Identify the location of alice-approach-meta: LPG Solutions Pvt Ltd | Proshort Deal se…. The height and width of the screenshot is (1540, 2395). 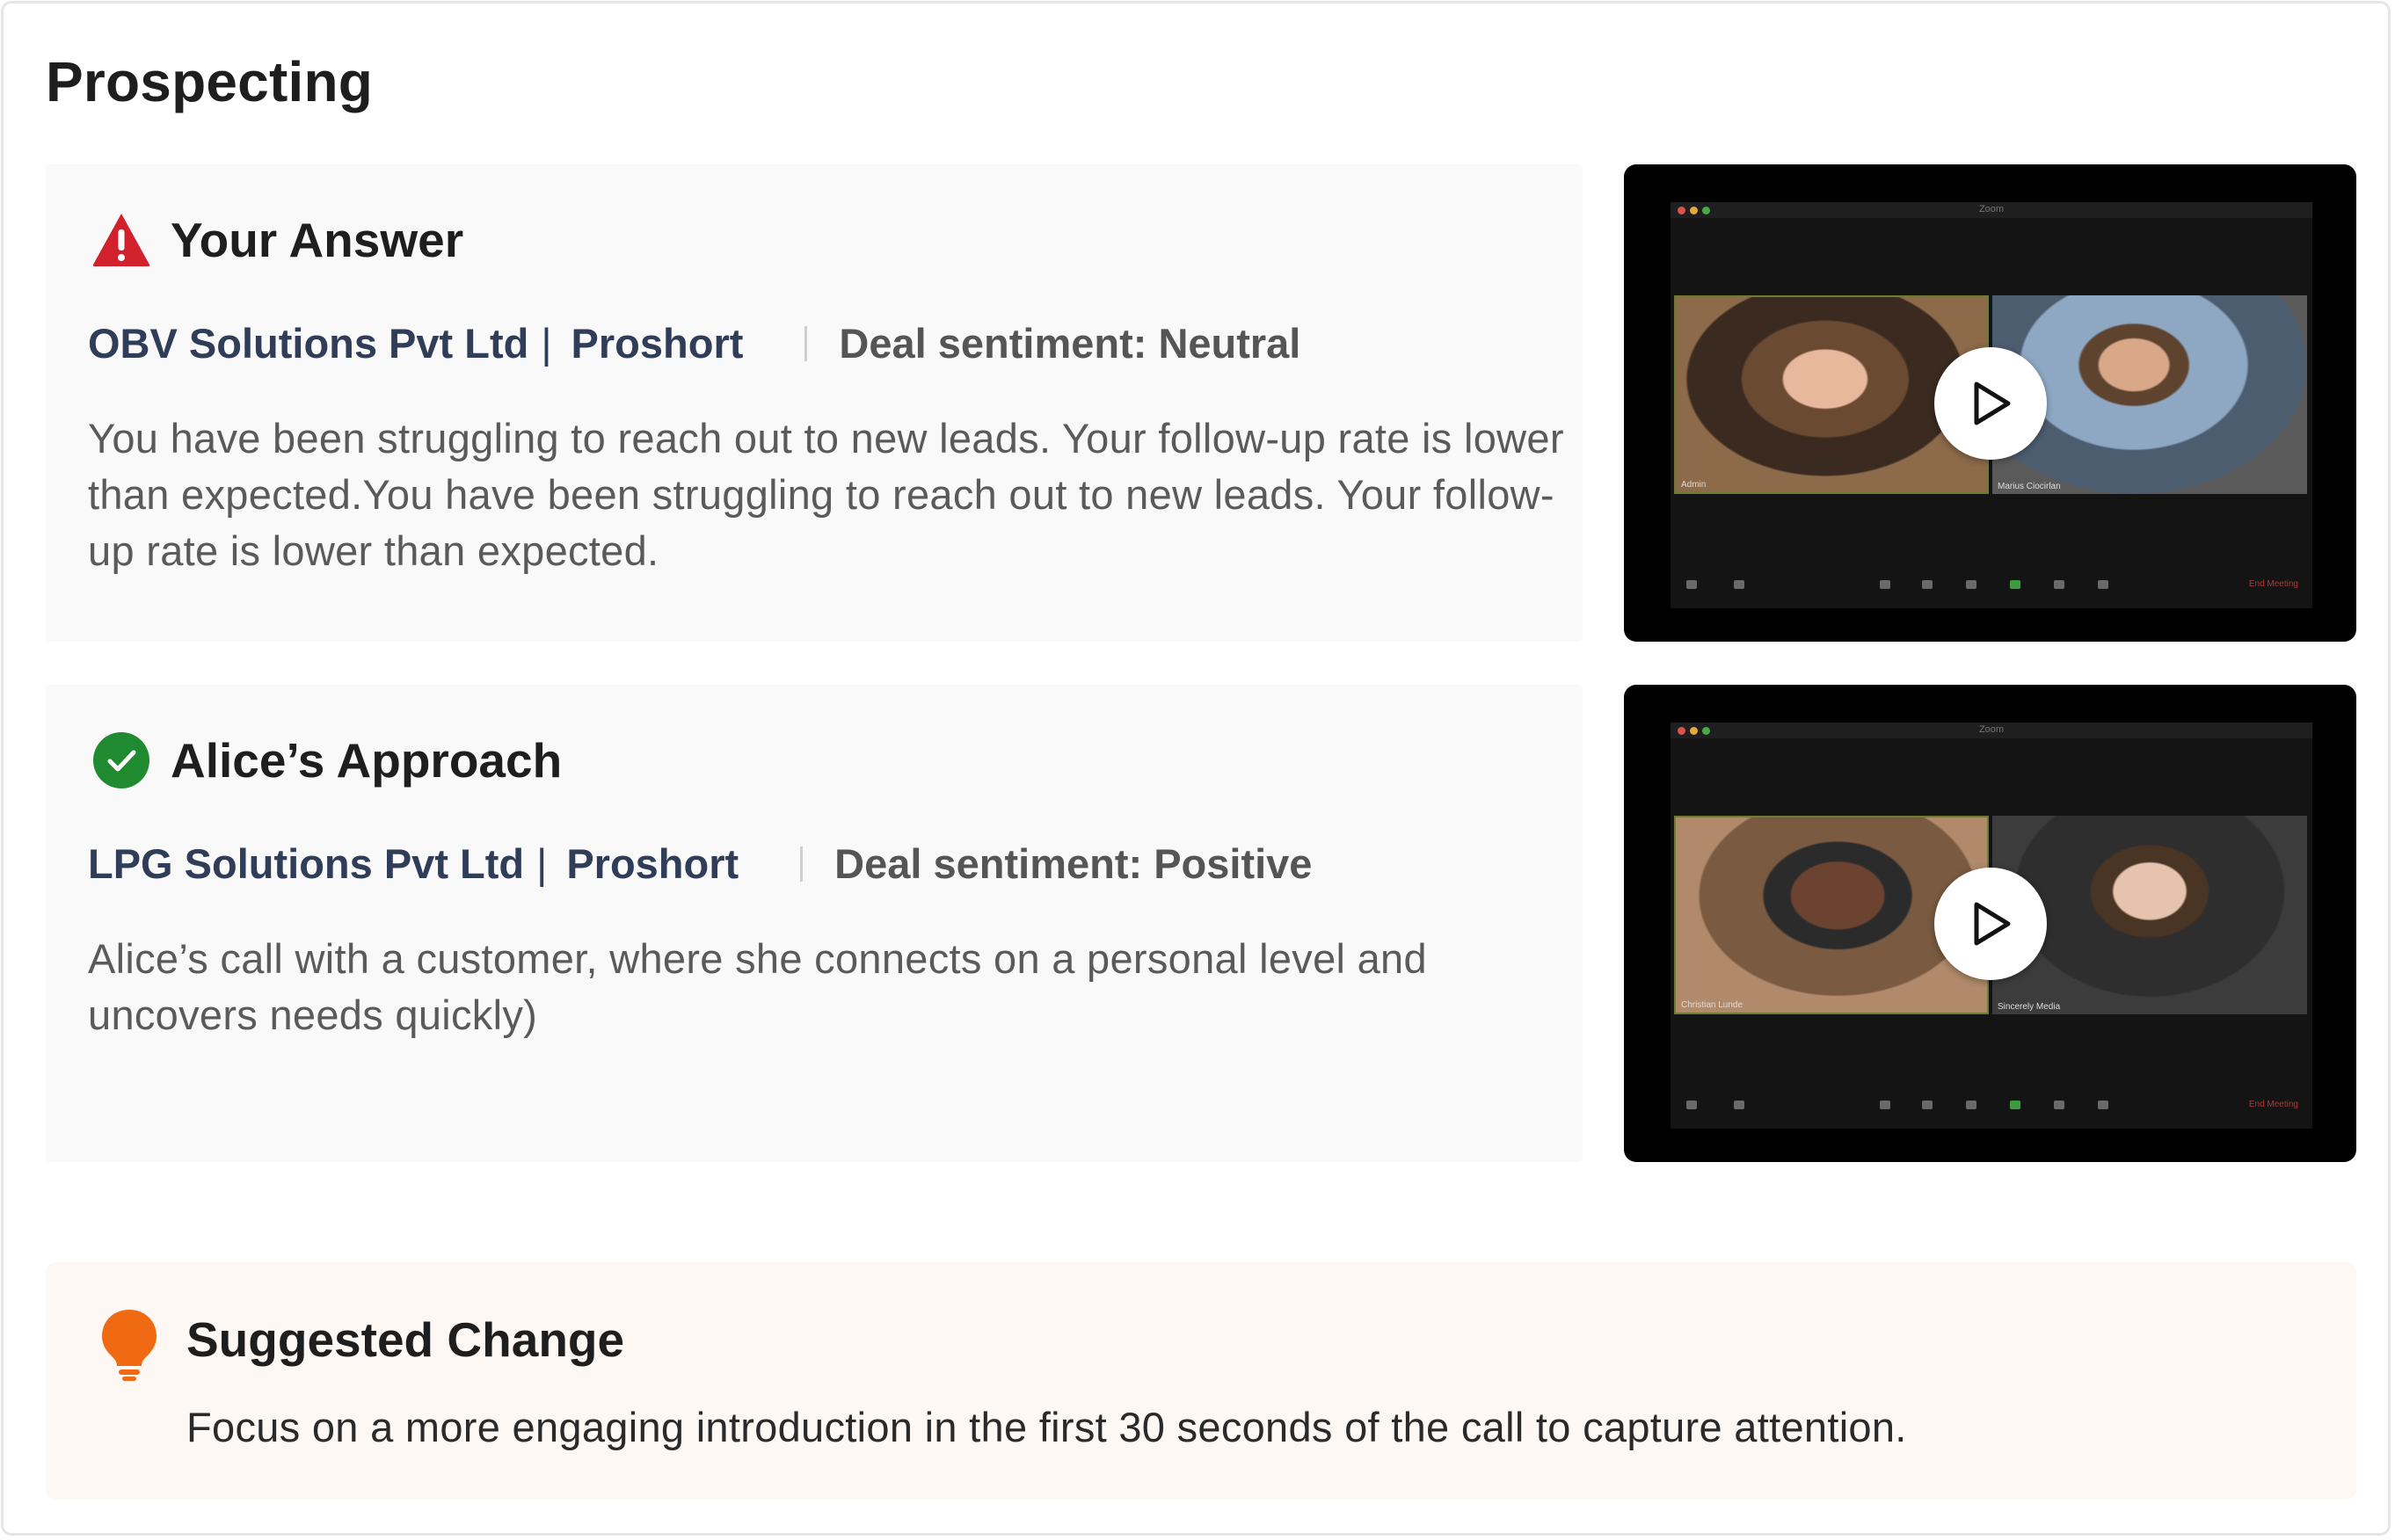
(700, 863).